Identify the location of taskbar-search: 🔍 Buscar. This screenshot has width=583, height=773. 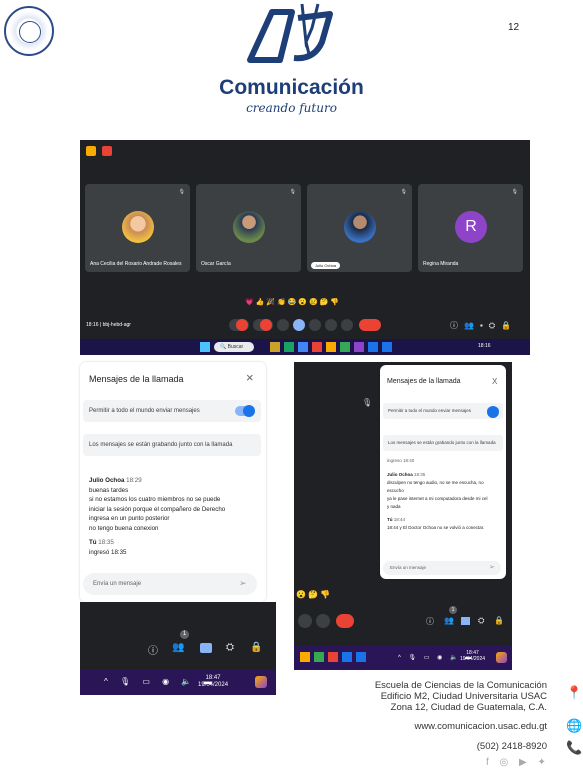
(234, 347).